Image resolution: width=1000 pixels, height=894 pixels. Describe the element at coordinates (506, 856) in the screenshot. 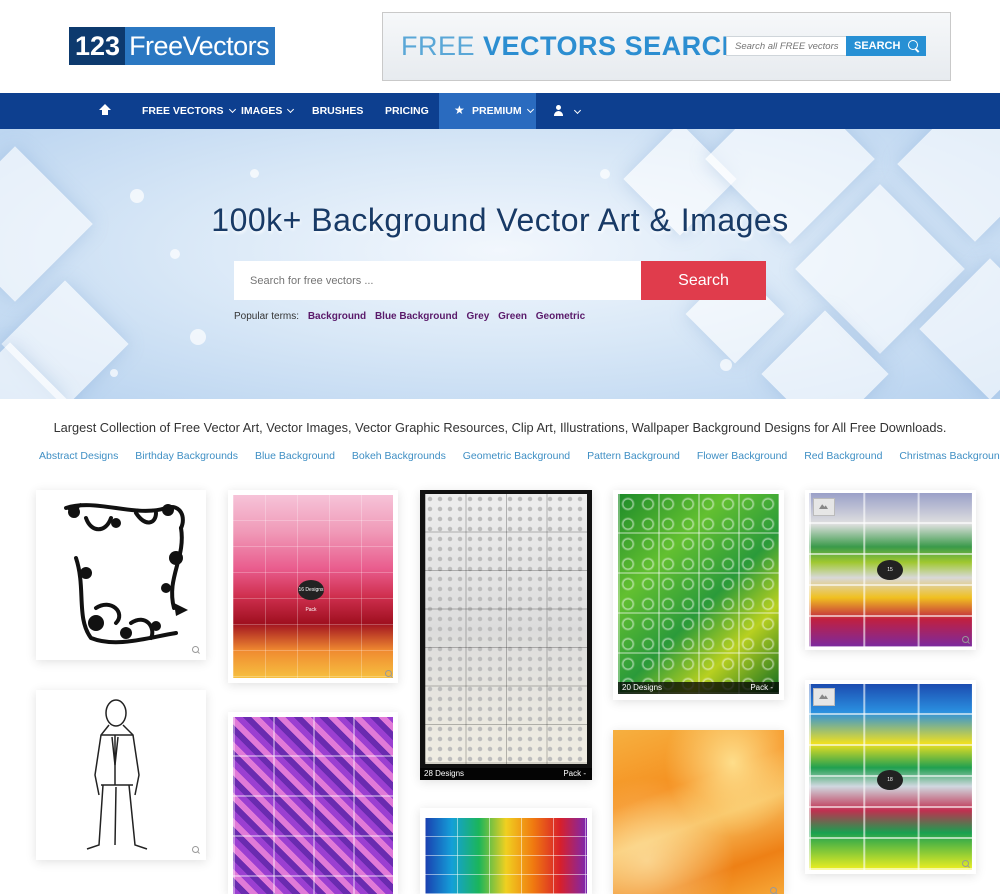

I see `rainbow-pack-image` at that location.